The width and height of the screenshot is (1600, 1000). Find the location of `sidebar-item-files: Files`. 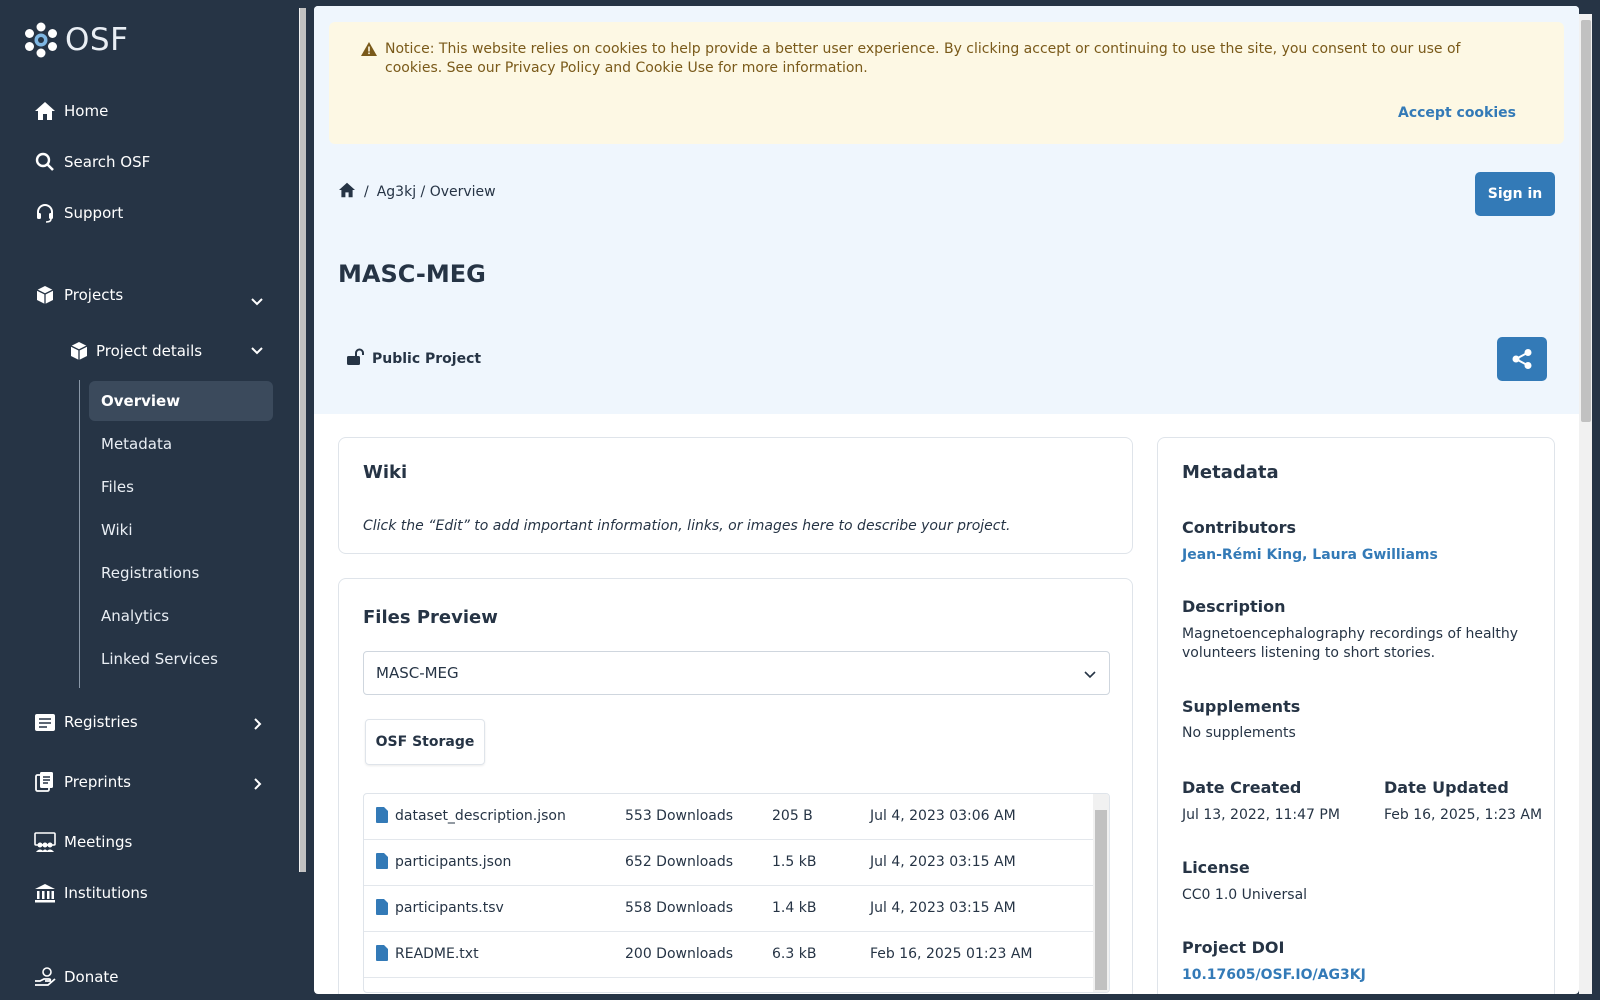

sidebar-item-files: Files is located at coordinates (181, 487).